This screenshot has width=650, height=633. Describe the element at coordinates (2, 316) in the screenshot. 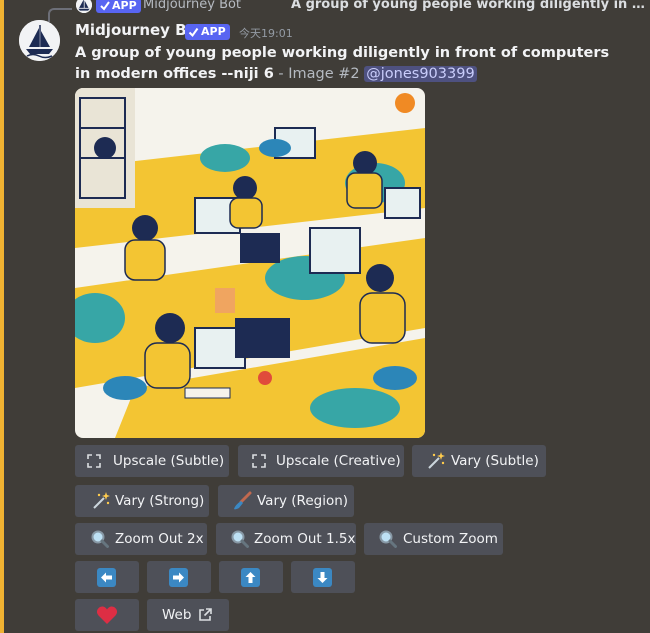

I see `message-highlight-bar` at that location.